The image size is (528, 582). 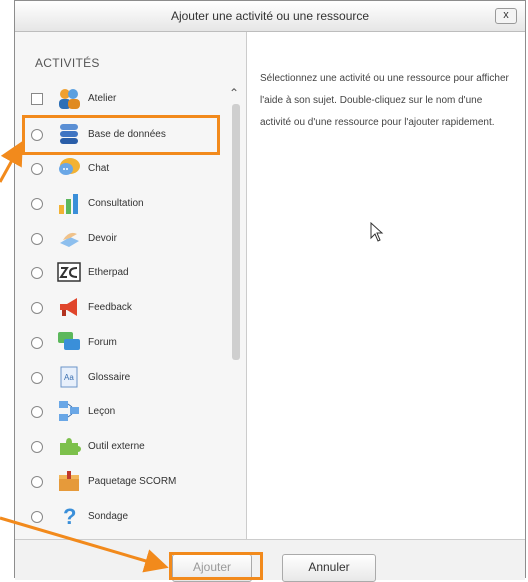 I want to click on highlight-box-add-button, so click(x=216, y=566).